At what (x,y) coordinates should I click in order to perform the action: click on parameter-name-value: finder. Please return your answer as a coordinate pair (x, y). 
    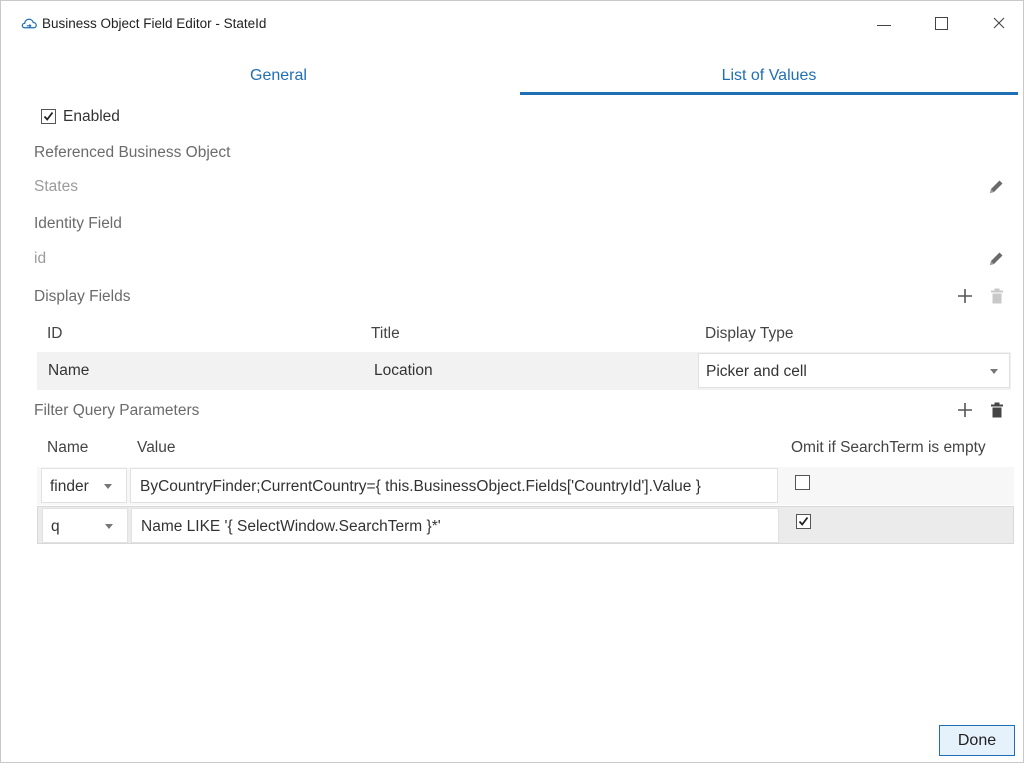
    Looking at the image, I should click on (69, 486).